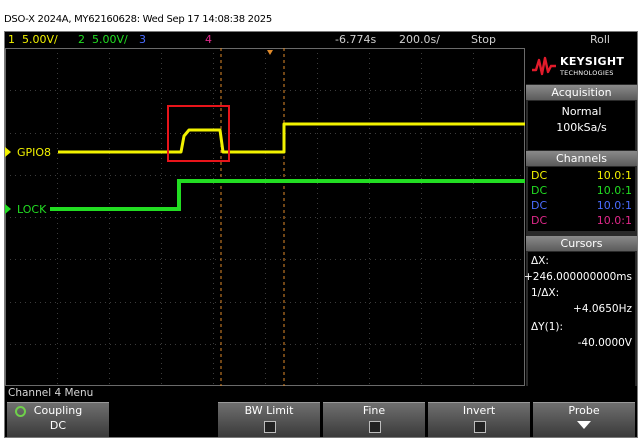 The image size is (640, 445). I want to click on bw-limit-label: BW Limit, so click(269, 410).